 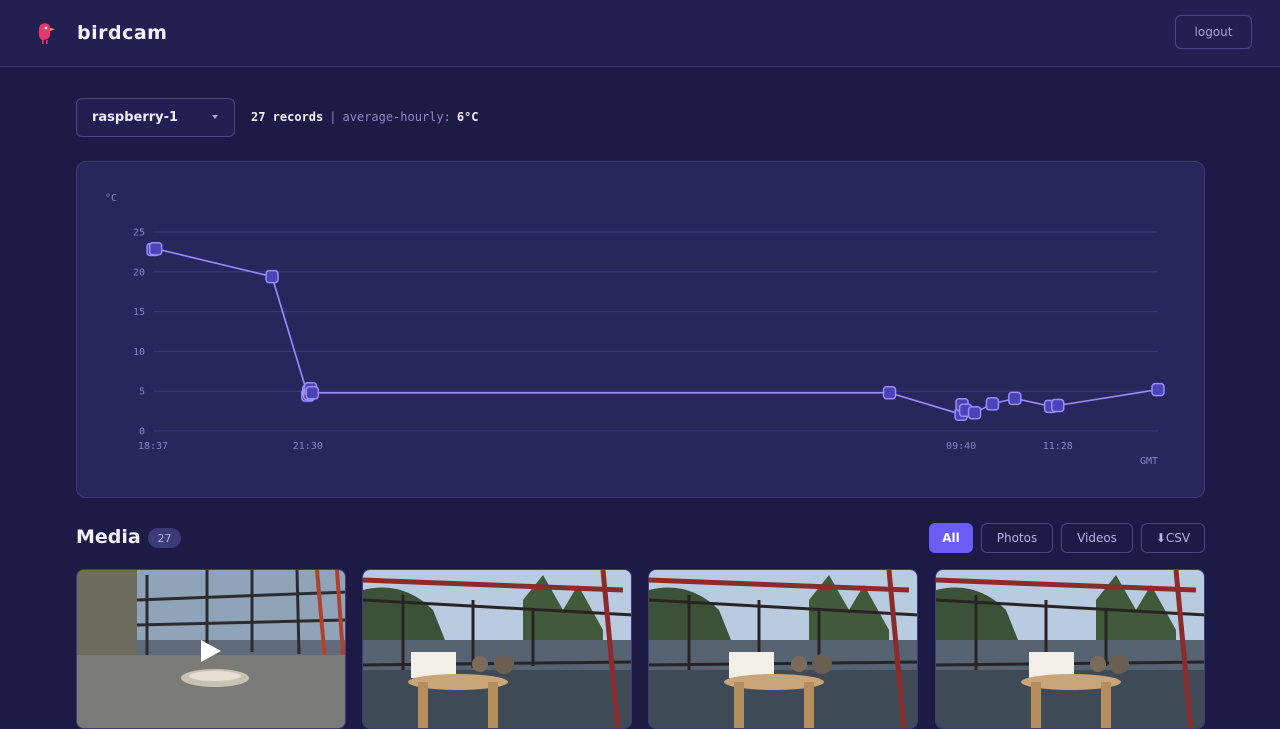 I want to click on logout-button: logout, so click(x=1213, y=32).